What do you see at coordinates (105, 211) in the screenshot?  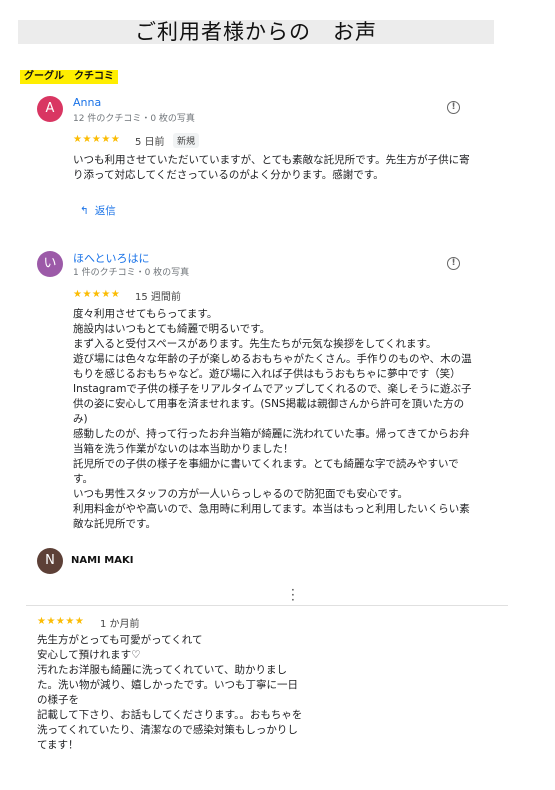 I see `reply-label: 返信` at bounding box center [105, 211].